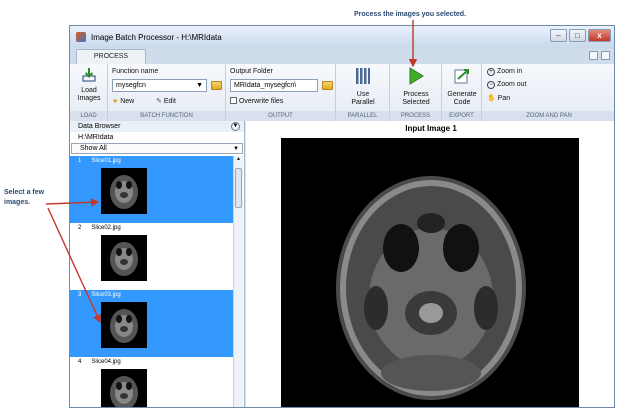 This screenshot has width=624, height=412. I want to click on arrow-to-slice01, so click(72, 202).